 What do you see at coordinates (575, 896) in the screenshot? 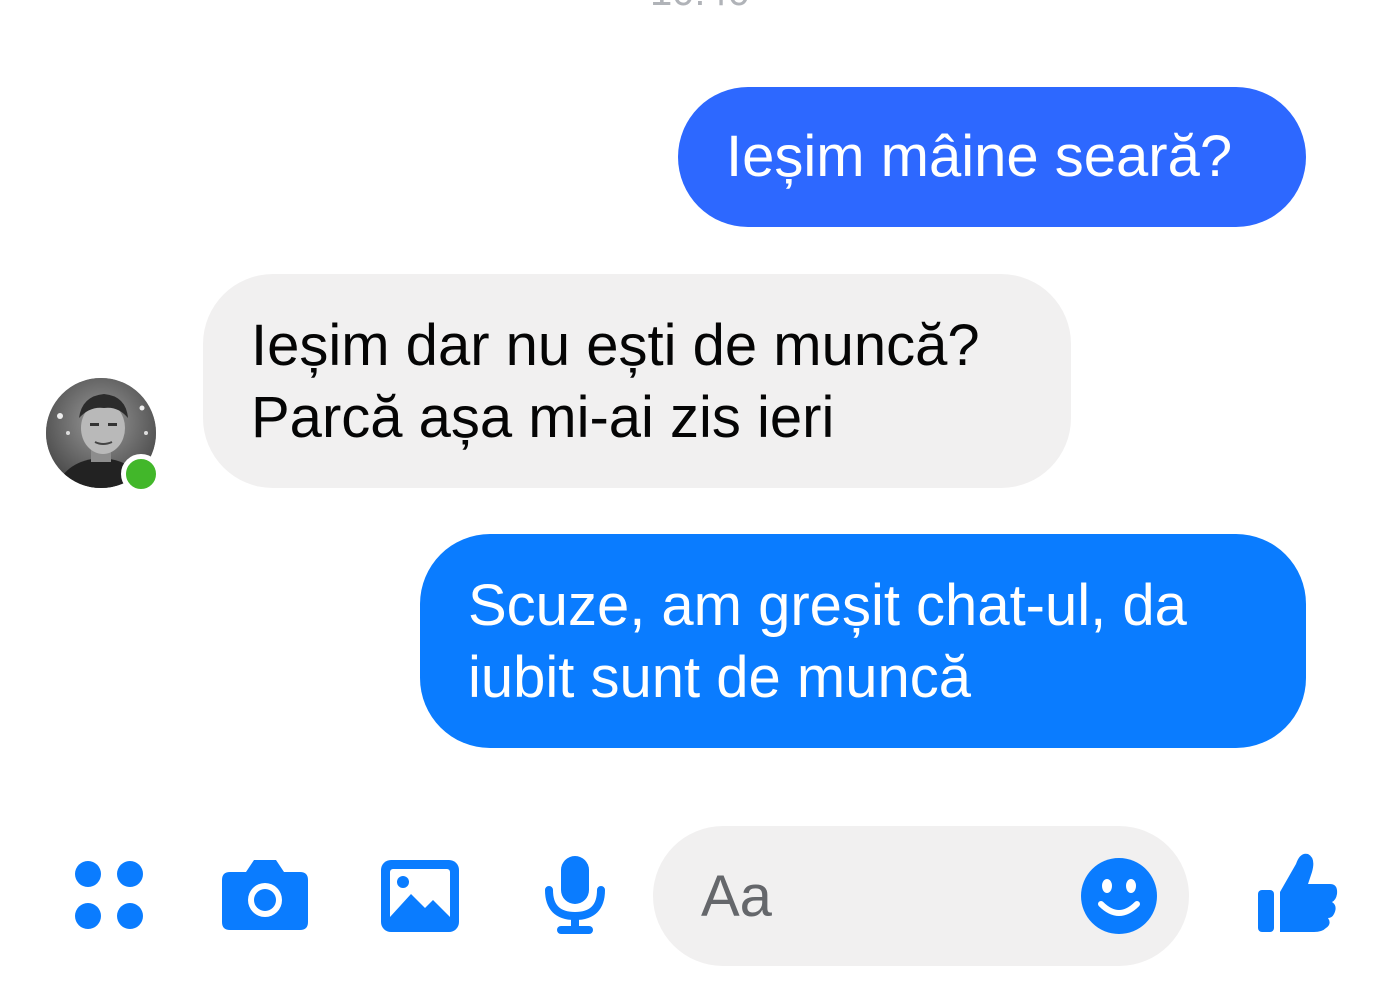
I see `microphone-icon` at bounding box center [575, 896].